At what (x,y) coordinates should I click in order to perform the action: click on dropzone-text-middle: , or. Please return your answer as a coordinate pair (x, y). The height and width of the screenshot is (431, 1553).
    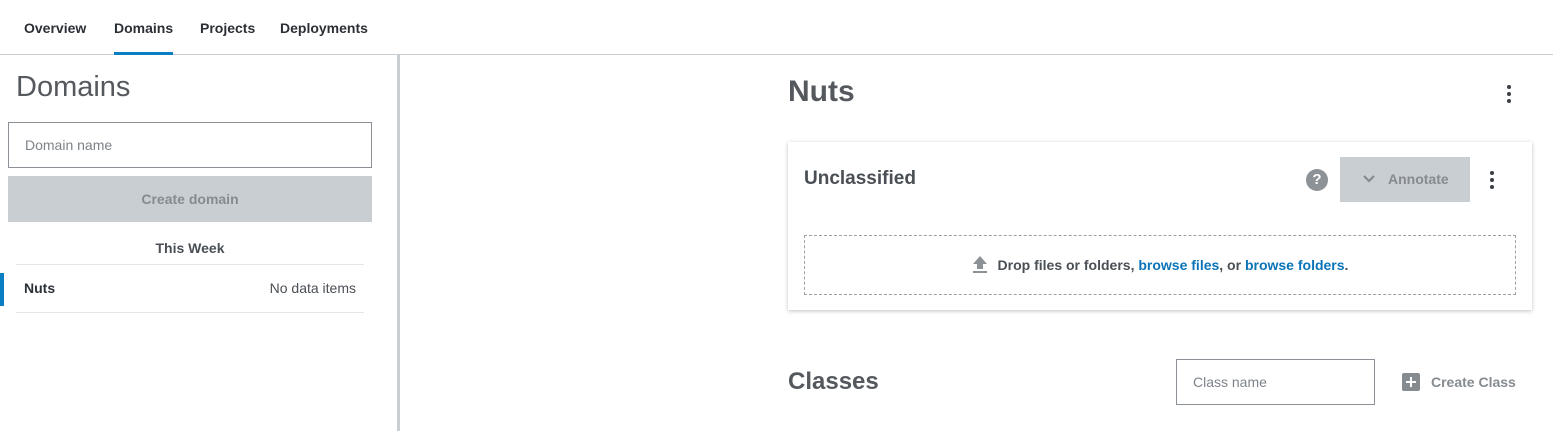
    Looking at the image, I should click on (1232, 265).